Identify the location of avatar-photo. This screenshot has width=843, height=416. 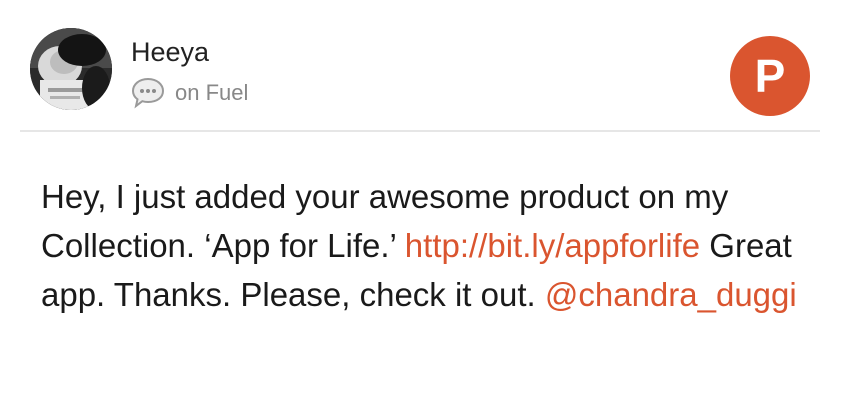
(71, 69).